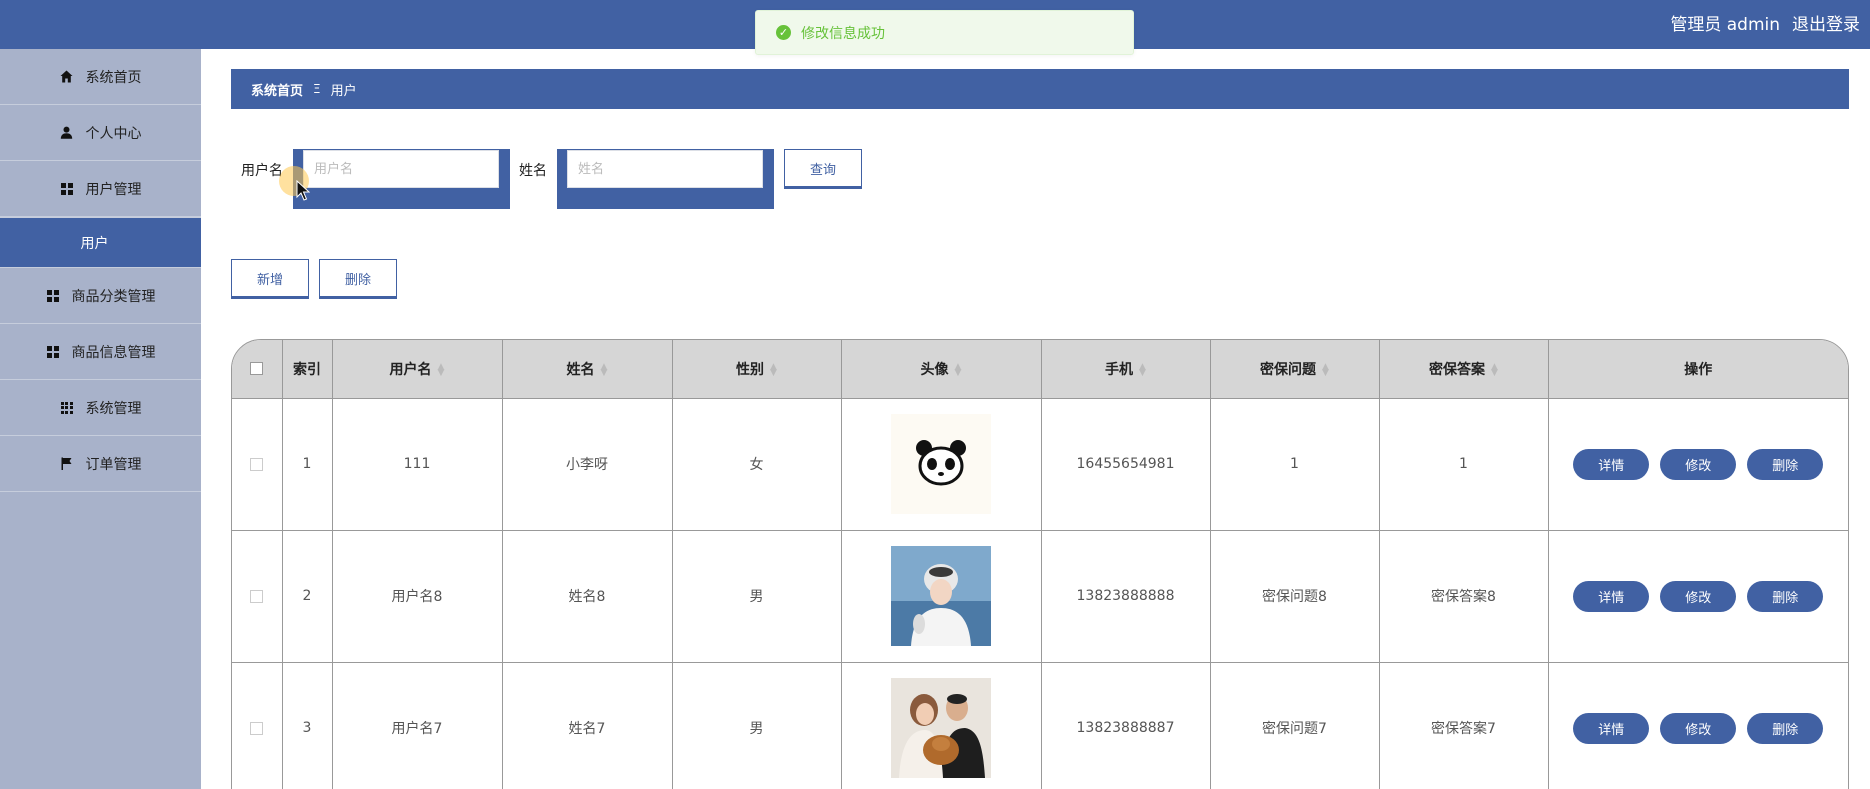  I want to click on column-header: 头像 ▲ ▼, so click(941, 369).